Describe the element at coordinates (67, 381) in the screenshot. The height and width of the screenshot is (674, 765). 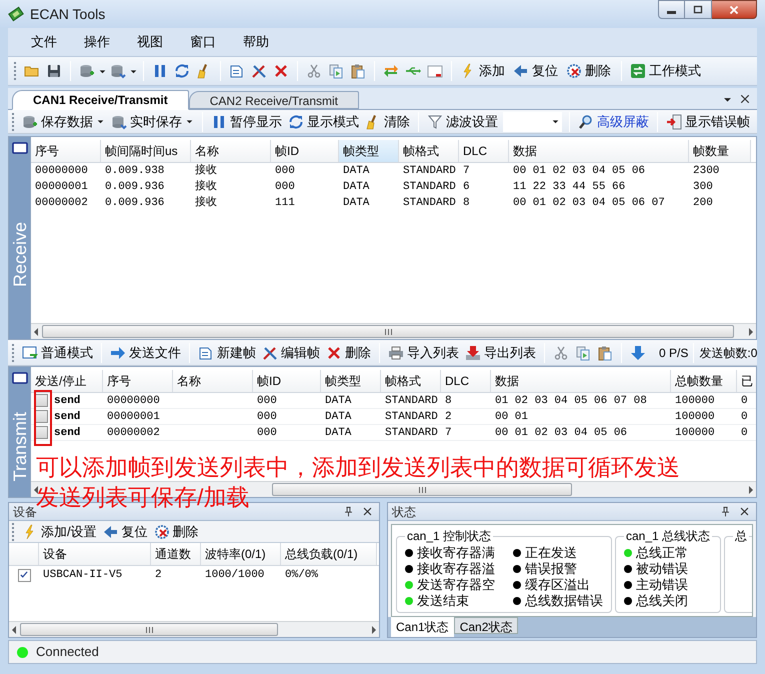
I see `column-header: 发送/停止` at that location.